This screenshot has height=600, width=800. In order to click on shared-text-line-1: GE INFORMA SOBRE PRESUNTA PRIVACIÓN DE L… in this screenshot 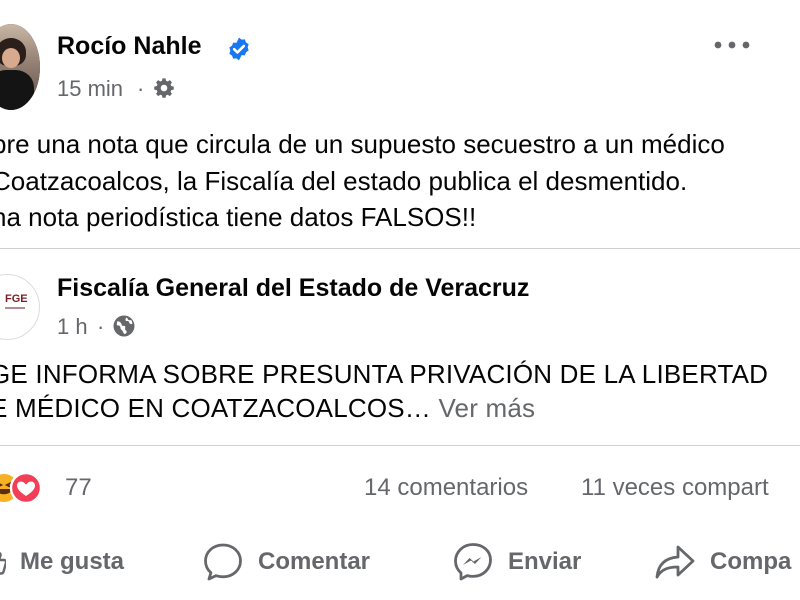, I will do `click(384, 374)`.